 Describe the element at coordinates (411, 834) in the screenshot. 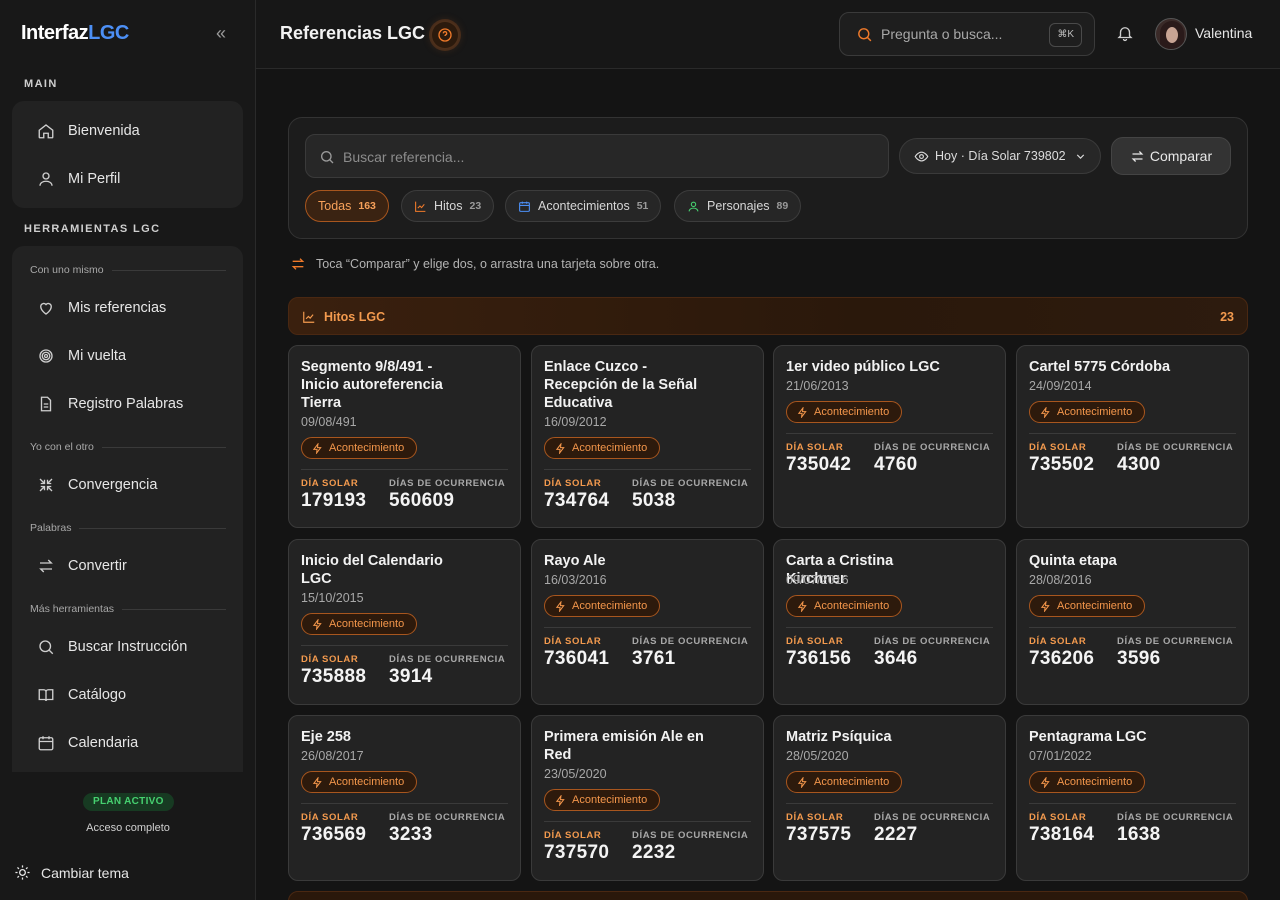

I see `ocurrencia-value: 3233` at that location.